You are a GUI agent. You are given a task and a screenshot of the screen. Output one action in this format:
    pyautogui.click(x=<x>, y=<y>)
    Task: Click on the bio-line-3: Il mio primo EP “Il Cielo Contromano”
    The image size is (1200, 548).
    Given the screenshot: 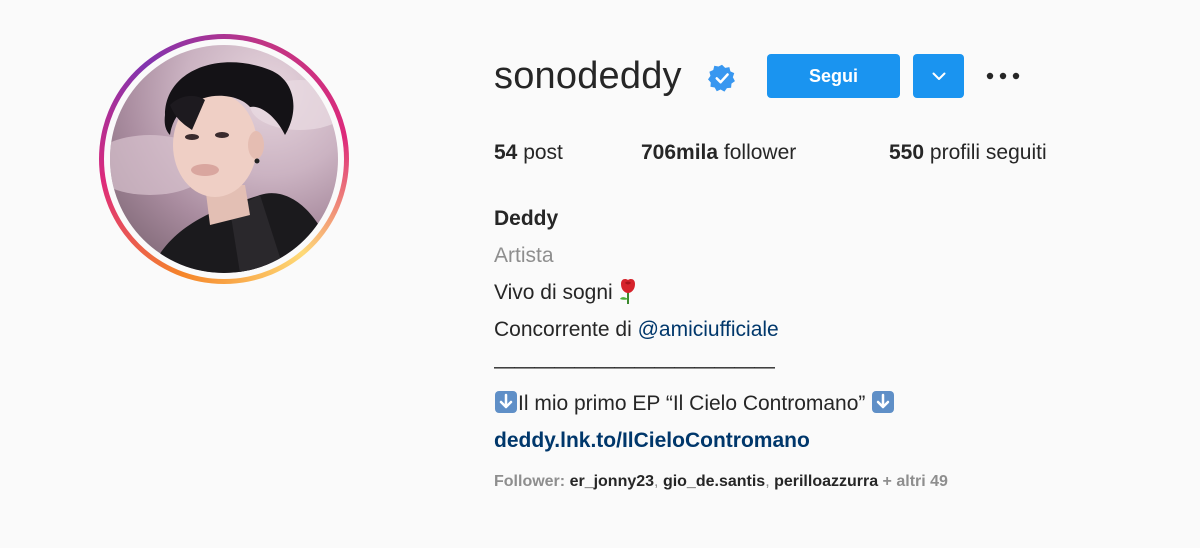 What is the action you would take?
    pyautogui.click(x=694, y=403)
    